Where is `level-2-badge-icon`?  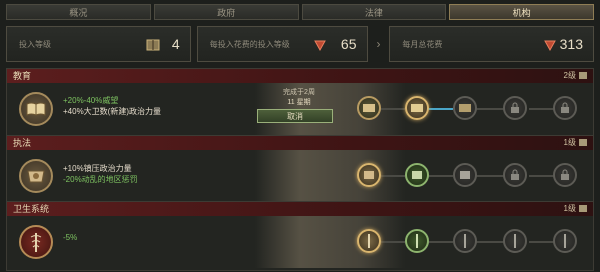
level-2-badge-icon is located at coordinates (417, 175).